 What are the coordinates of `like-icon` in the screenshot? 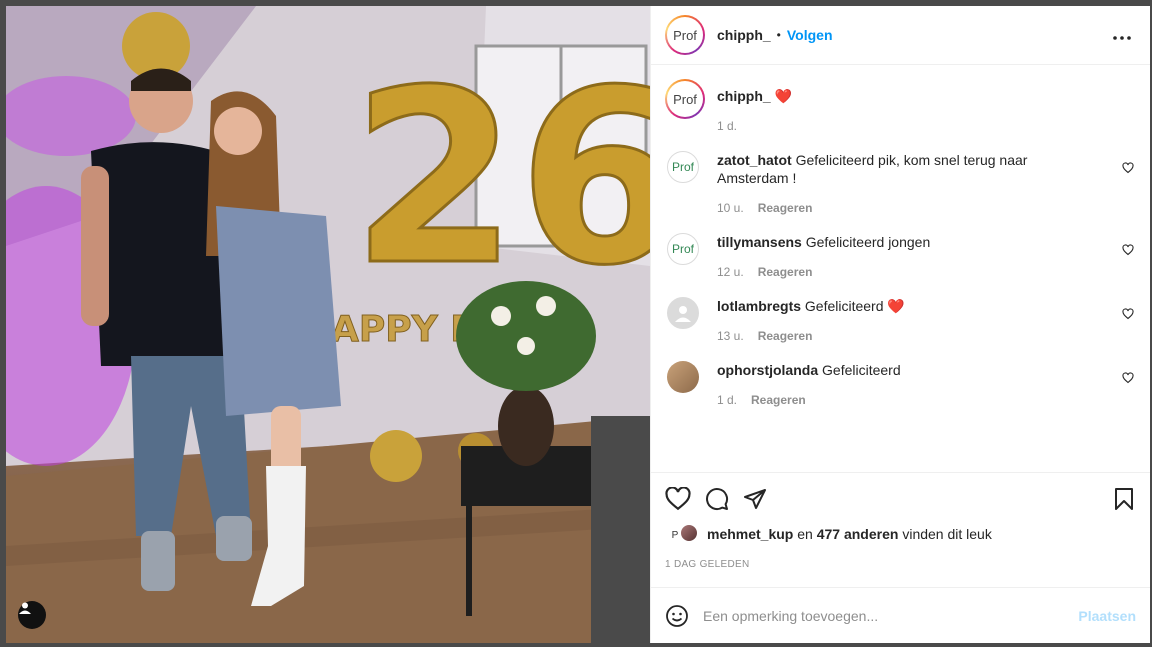 It's located at (678, 499).